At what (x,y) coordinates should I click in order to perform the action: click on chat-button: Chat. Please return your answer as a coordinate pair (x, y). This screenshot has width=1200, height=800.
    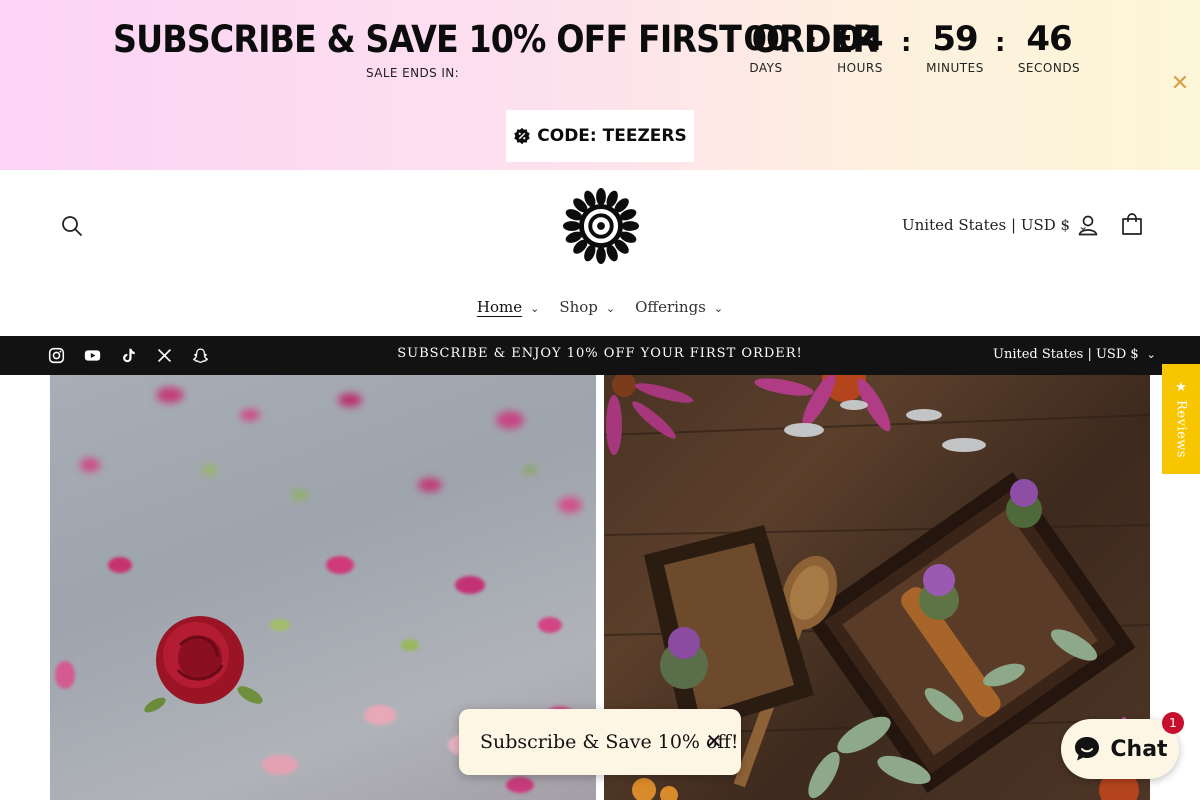
    Looking at the image, I should click on (1120, 749).